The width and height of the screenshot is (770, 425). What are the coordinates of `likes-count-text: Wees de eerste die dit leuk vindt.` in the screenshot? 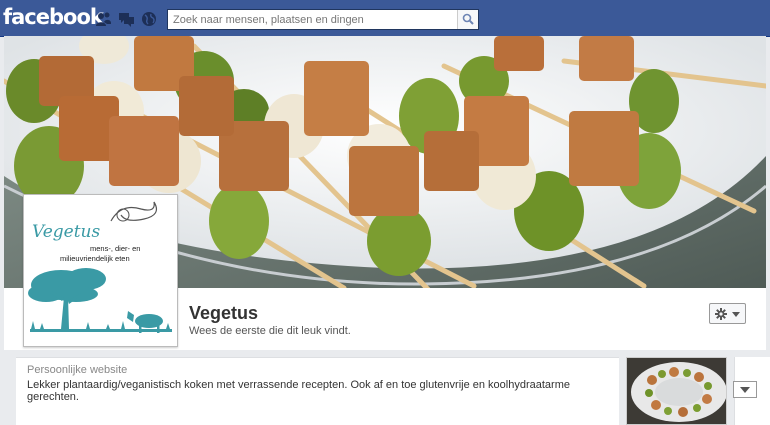 It's located at (270, 331).